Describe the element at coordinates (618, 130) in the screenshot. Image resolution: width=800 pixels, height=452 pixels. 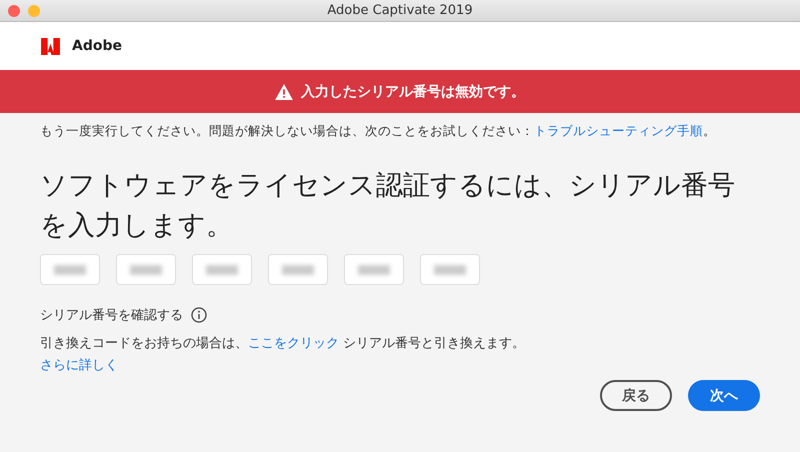
I see `troubleshooting-link: トラブルシューティング手順` at that location.